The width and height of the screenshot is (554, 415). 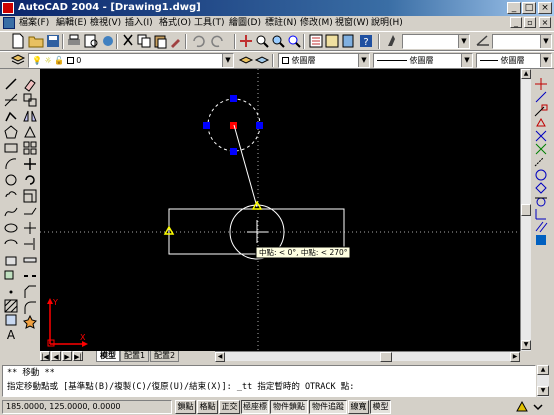 I want to click on undo-icon, so click(x=198, y=41).